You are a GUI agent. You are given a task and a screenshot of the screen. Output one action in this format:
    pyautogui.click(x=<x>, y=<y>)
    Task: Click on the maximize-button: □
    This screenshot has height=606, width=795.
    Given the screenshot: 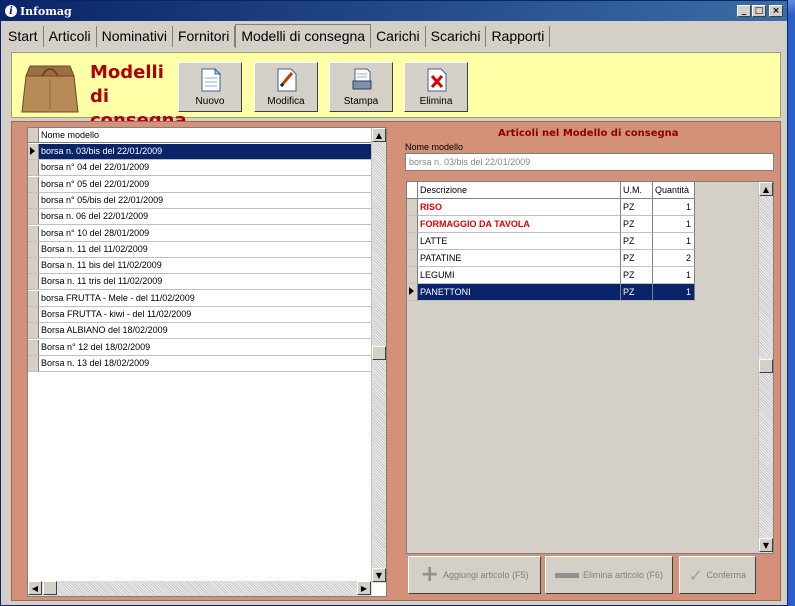 What is the action you would take?
    pyautogui.click(x=759, y=11)
    